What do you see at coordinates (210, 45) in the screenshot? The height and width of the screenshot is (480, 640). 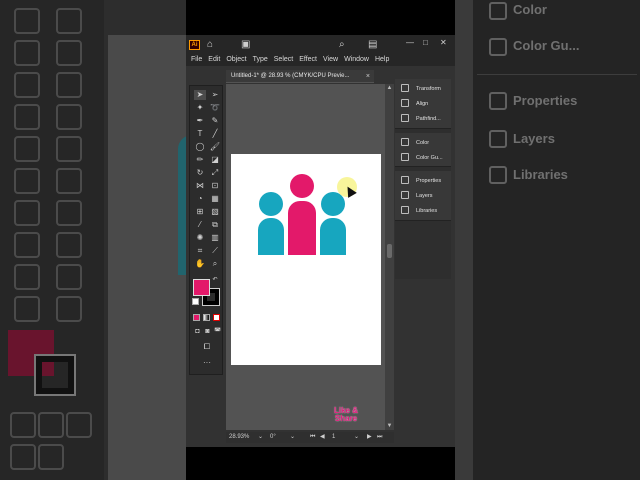 I see `home-icon: ⌂` at bounding box center [210, 45].